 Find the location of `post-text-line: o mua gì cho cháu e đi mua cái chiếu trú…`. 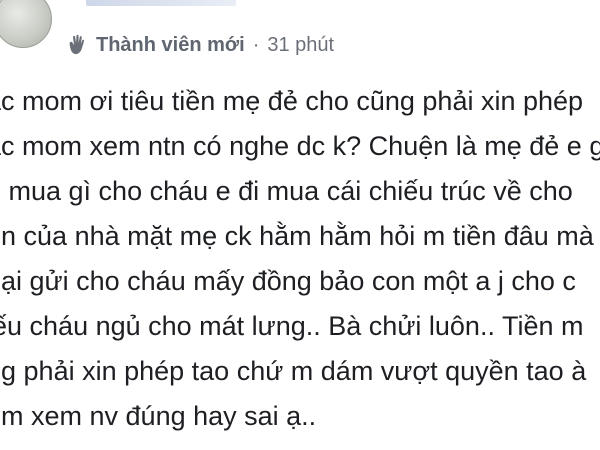

post-text-line: o mua gì cho cháu e đi mua cái chiếu trú… is located at coordinates (286, 191).